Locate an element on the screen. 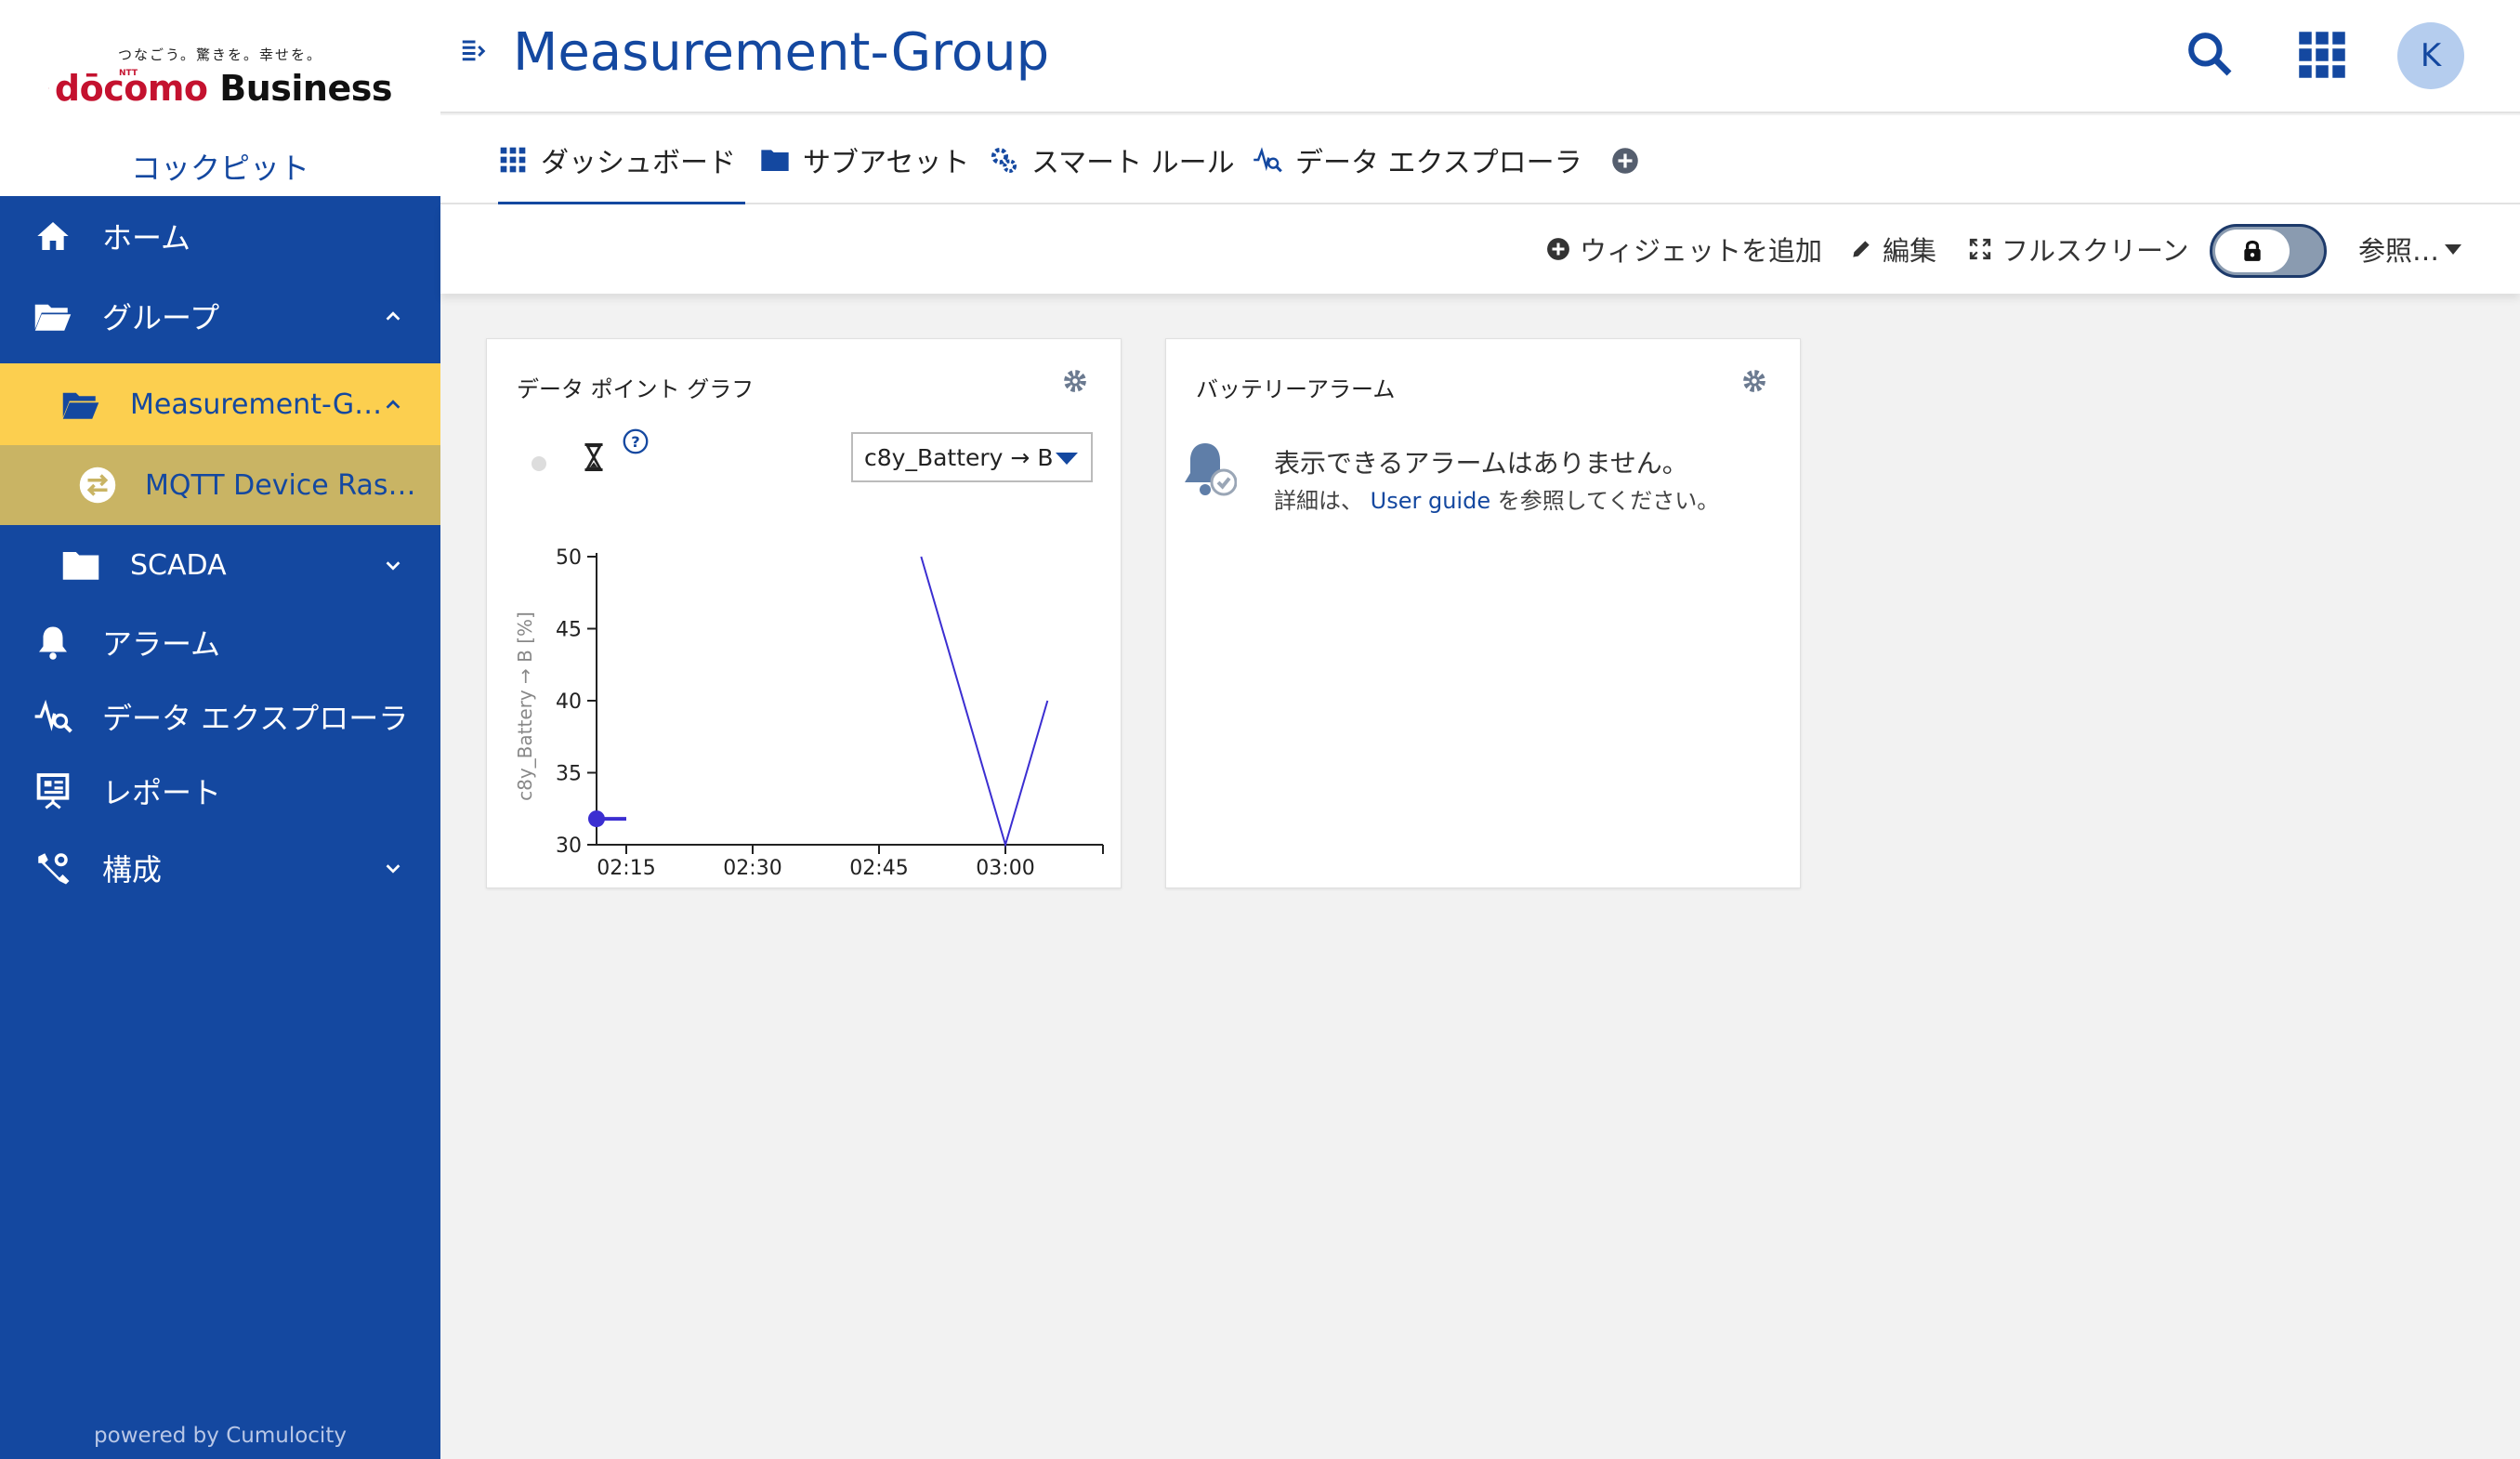 The image size is (2520, 1459). widget-title: バッテリーアラーム is located at coordinates (1296, 389).